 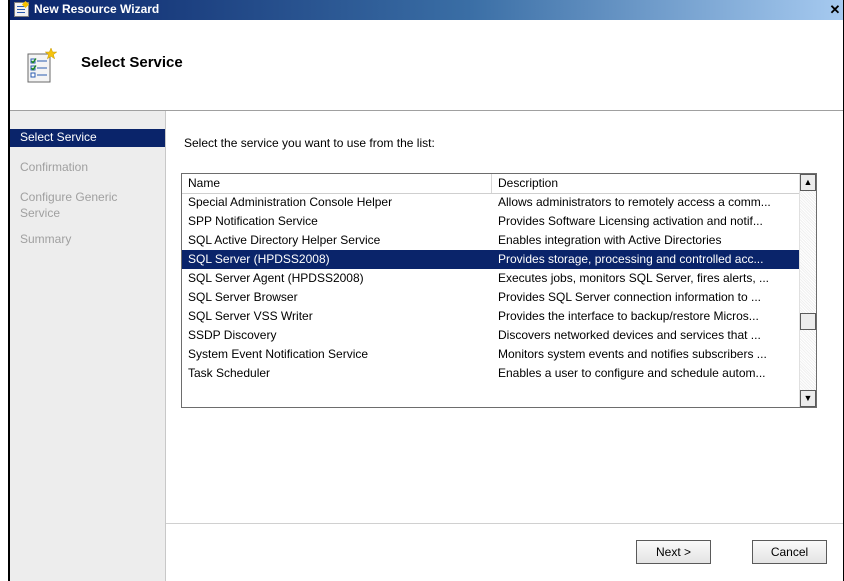 I want to click on row-name: SPP Notification Service, so click(x=253, y=221).